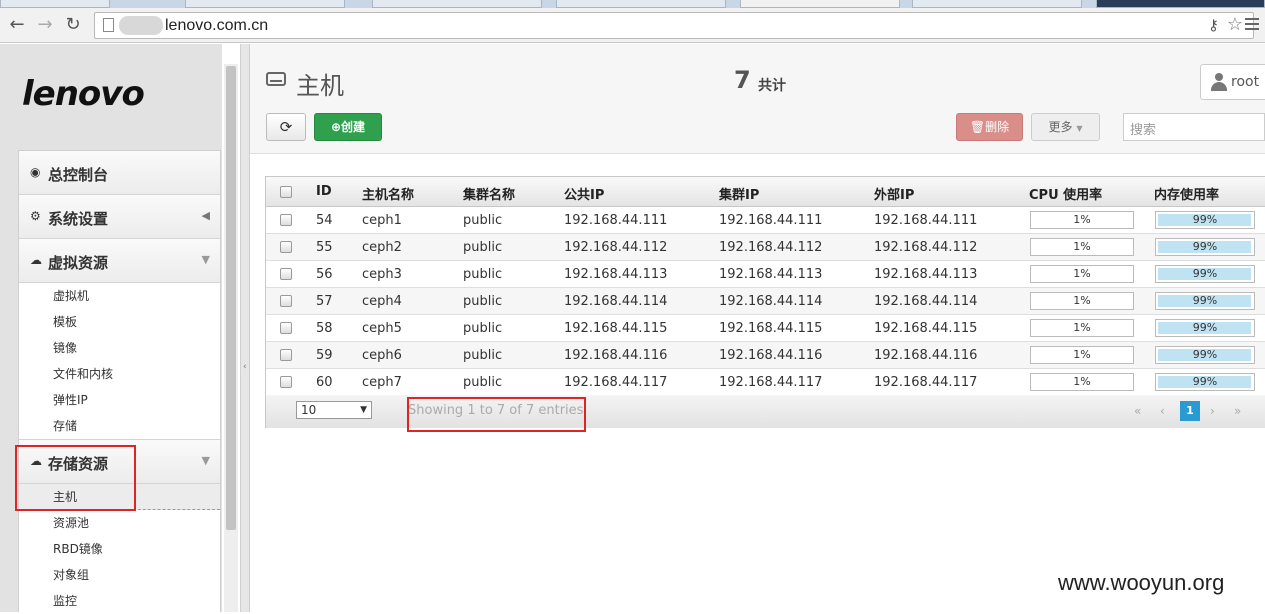  Describe the element at coordinates (894, 193) in the screenshot. I see `col-header-external-ip: 外部IP` at that location.